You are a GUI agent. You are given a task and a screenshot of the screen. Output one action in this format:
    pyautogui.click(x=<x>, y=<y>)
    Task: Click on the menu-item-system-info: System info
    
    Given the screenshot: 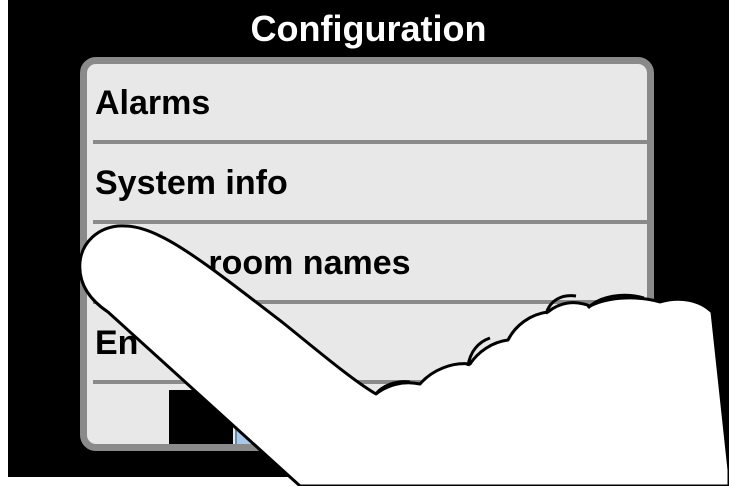 What is the action you would take?
    pyautogui.click(x=367, y=183)
    